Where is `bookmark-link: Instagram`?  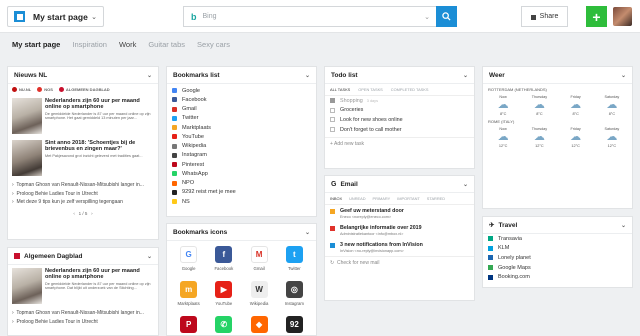 bookmark-link: Instagram is located at coordinates (241, 155).